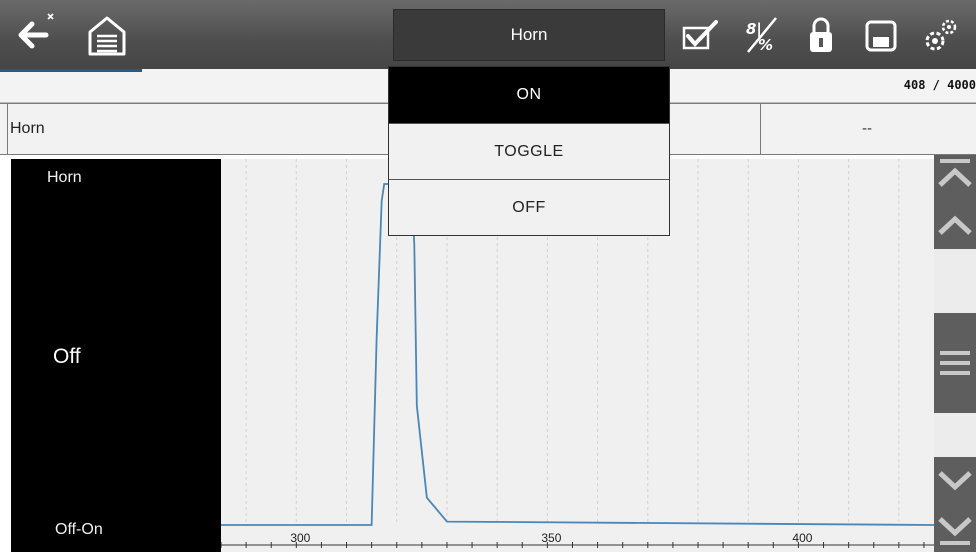 The height and width of the screenshot is (552, 976). Describe the element at coordinates (955, 178) in the screenshot. I see `scroll-top-icon` at that location.